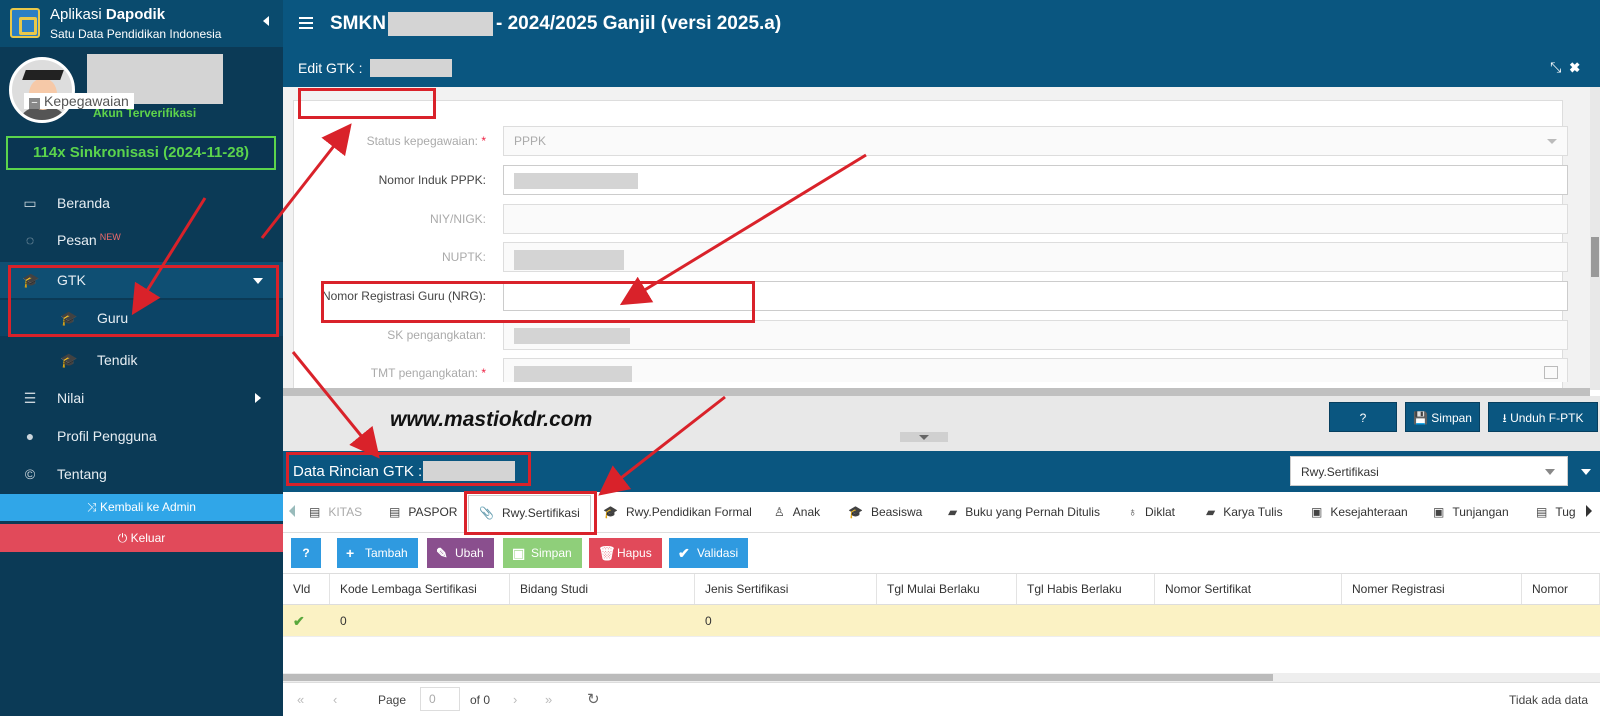 The width and height of the screenshot is (1600, 716). What do you see at coordinates (662, 445) in the screenshot?
I see `arrow-to-sertifikasi-tab` at bounding box center [662, 445].